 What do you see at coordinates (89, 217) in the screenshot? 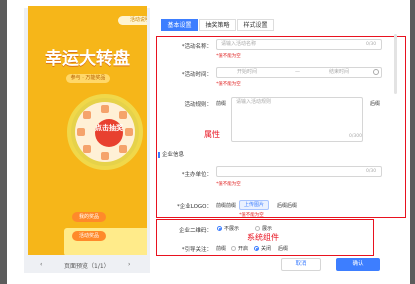
I see `my-prizes-button: 我的奖品` at bounding box center [89, 217].